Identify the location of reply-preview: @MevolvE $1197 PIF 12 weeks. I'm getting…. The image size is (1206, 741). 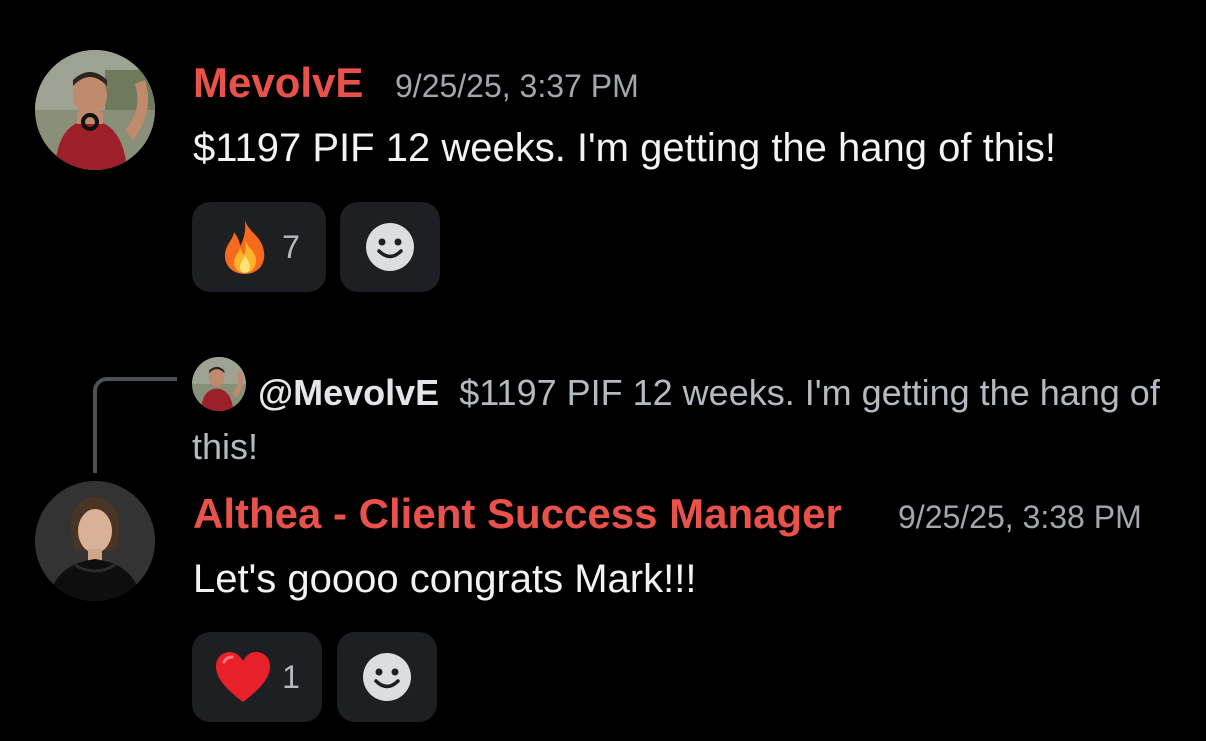
(687, 420).